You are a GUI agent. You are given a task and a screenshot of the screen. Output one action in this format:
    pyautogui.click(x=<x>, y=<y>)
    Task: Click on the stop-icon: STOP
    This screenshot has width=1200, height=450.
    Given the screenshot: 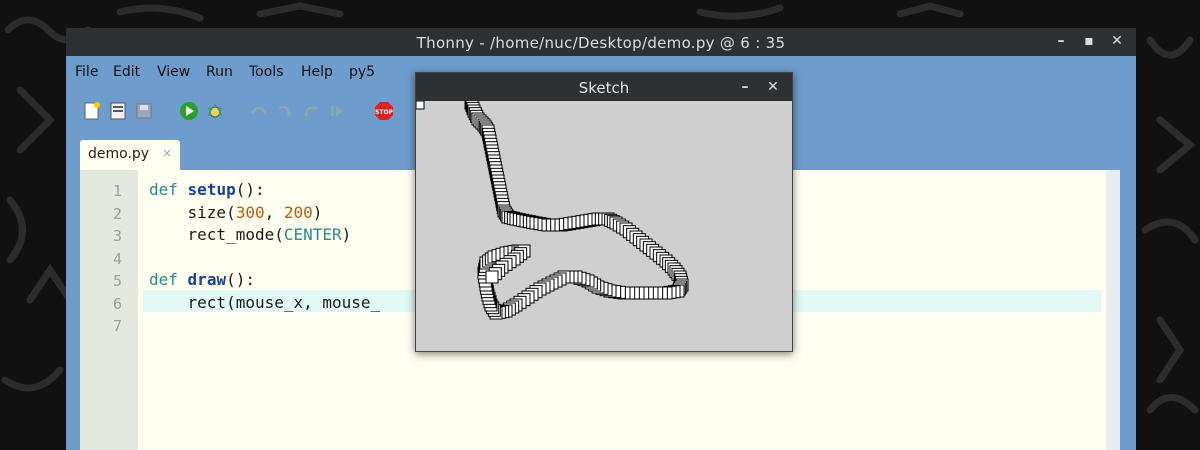 What is the action you would take?
    pyautogui.click(x=384, y=111)
    